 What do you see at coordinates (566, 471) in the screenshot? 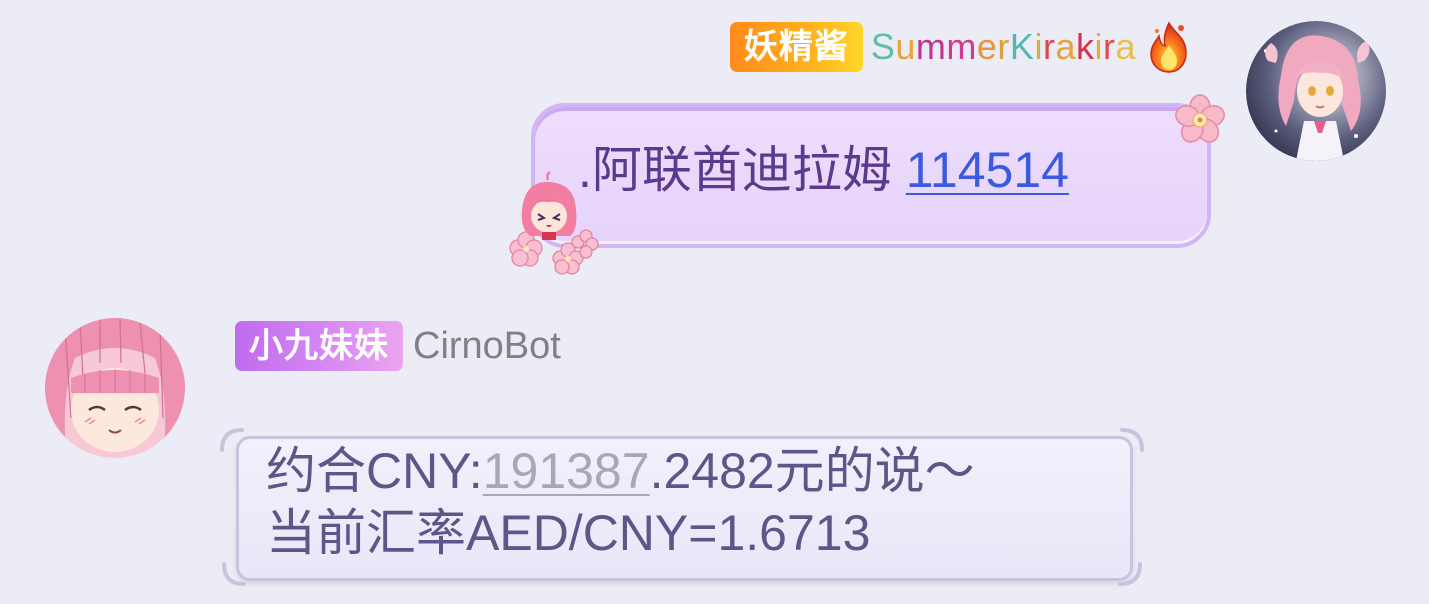
I see `line1-underlined-value: 191387` at bounding box center [566, 471].